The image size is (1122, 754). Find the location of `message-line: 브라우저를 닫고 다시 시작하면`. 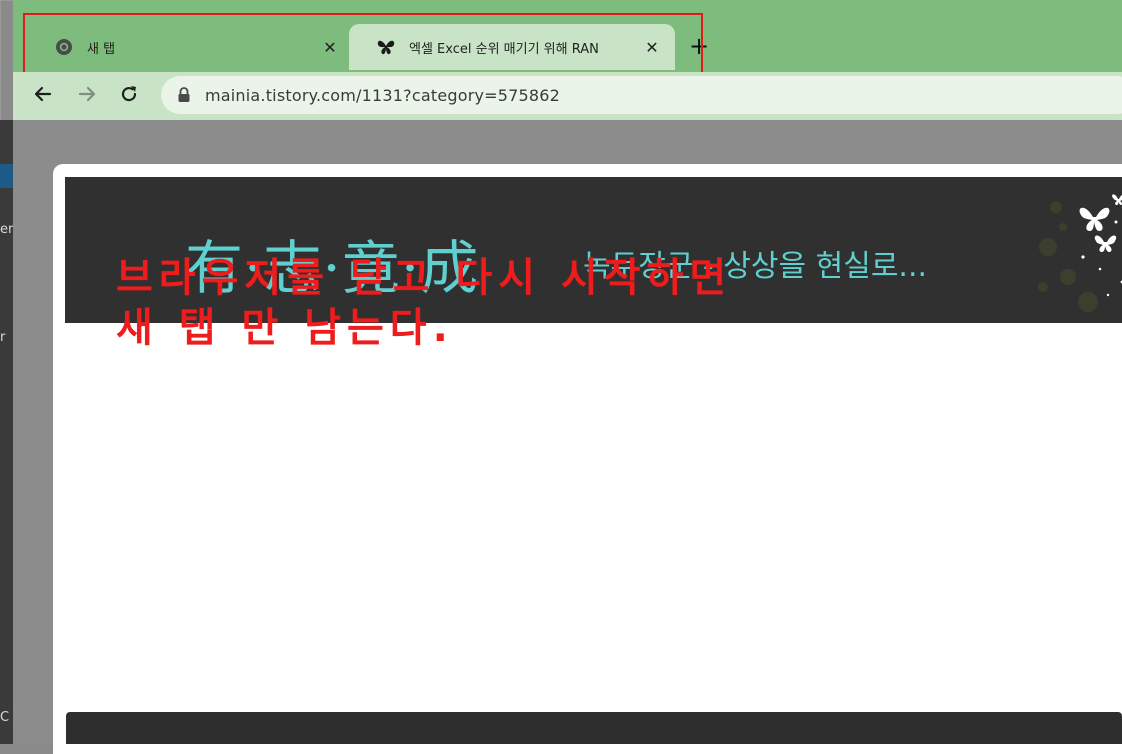

message-line: 브라우저를 닫고 다시 시작하면 is located at coordinates (424, 278).